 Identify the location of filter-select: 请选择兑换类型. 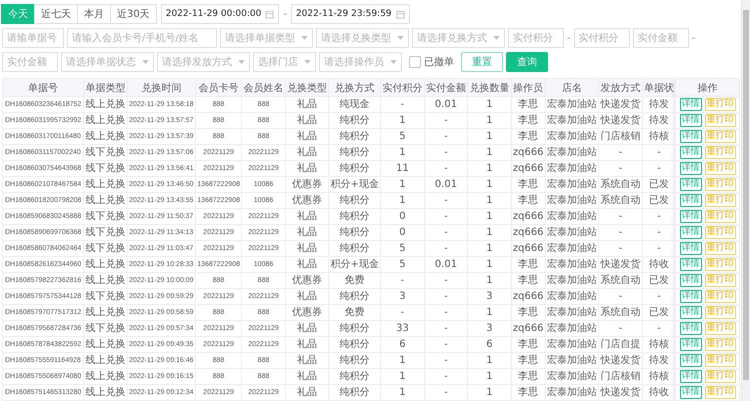
(362, 38).